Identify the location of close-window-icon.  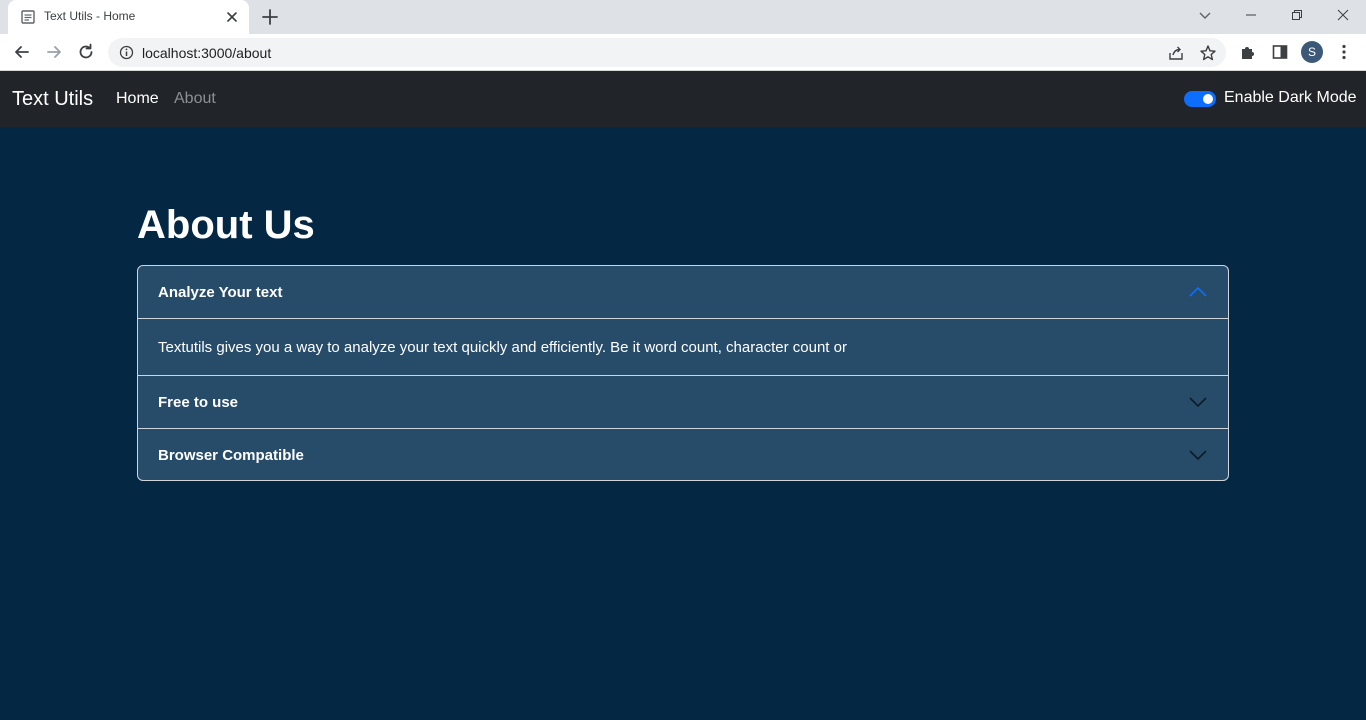
(1343, 15).